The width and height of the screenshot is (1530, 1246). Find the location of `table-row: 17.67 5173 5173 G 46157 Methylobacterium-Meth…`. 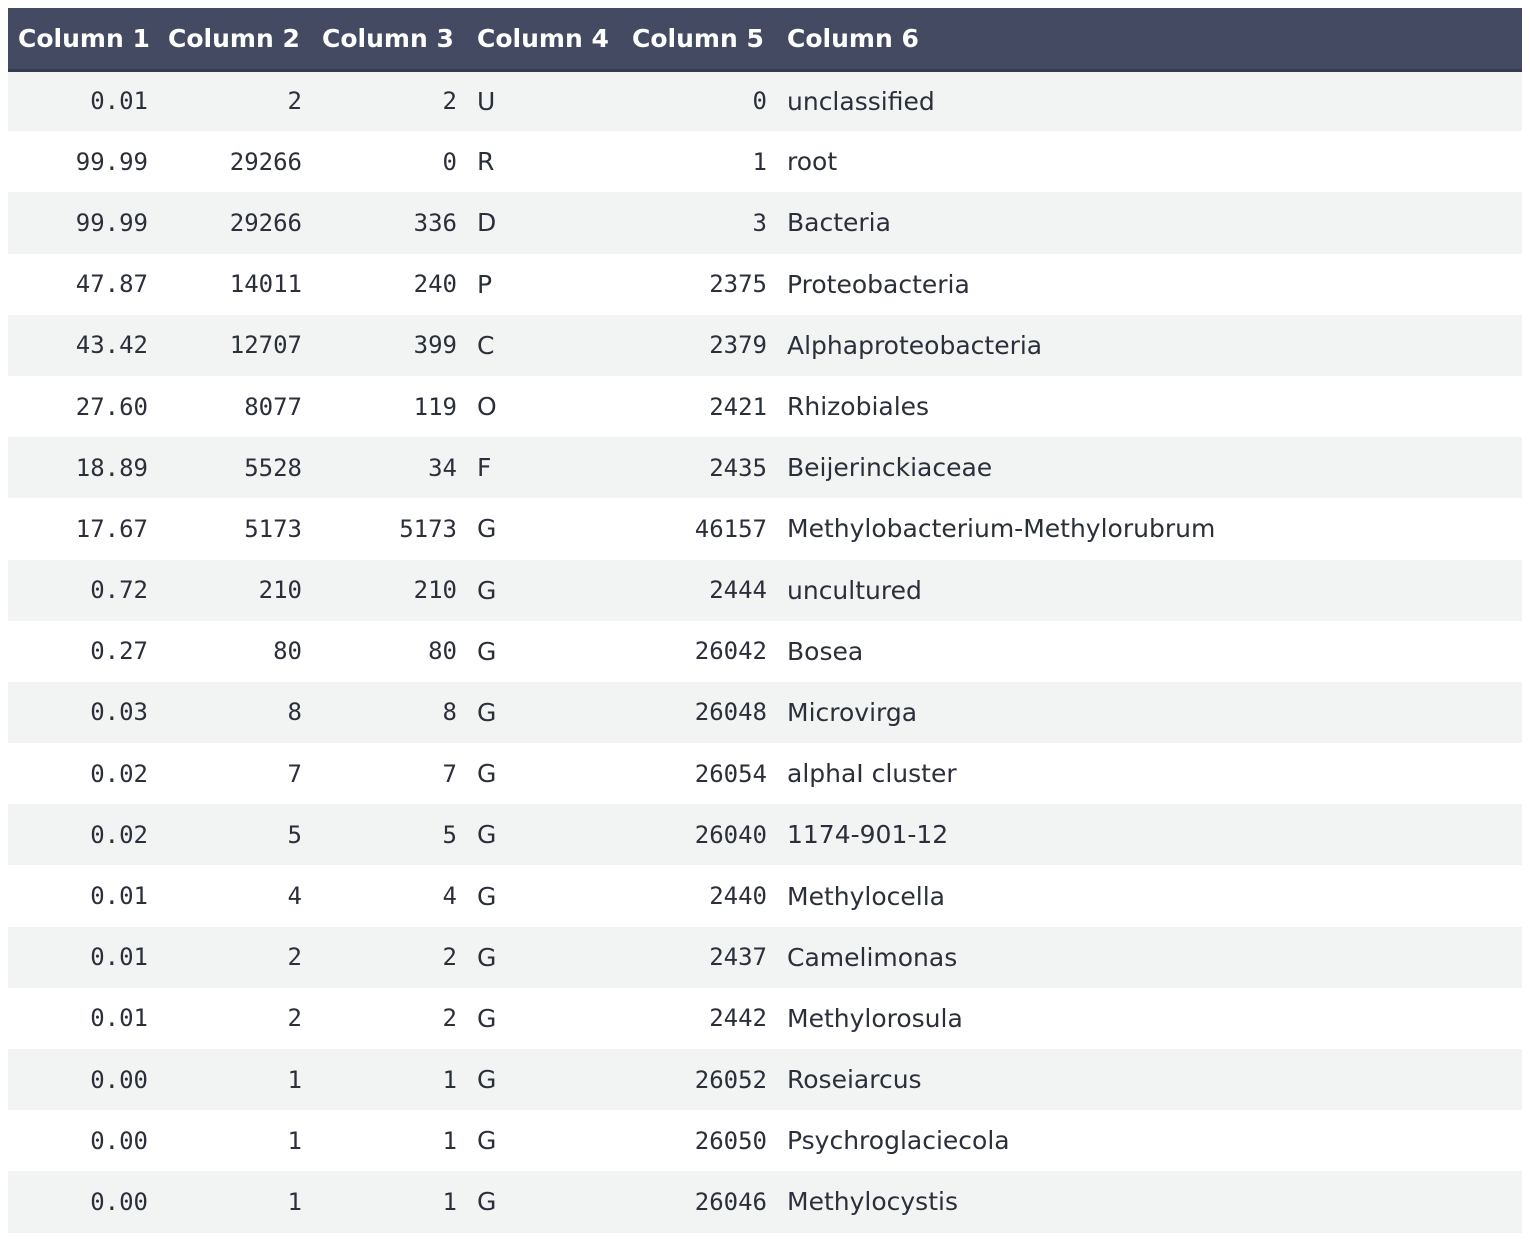

table-row: 17.67 5173 5173 G 46157 Methylobacterium-Meth… is located at coordinates (765, 529).